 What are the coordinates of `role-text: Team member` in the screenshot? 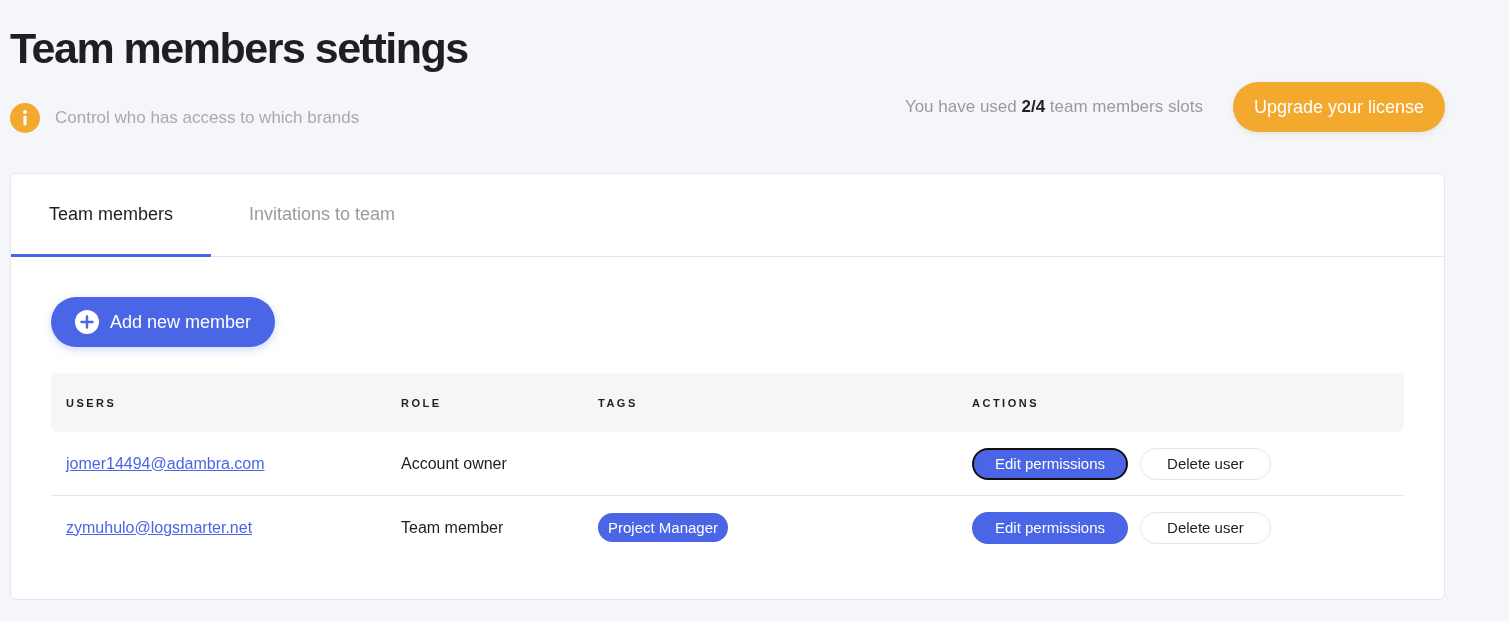 It's located at (452, 527).